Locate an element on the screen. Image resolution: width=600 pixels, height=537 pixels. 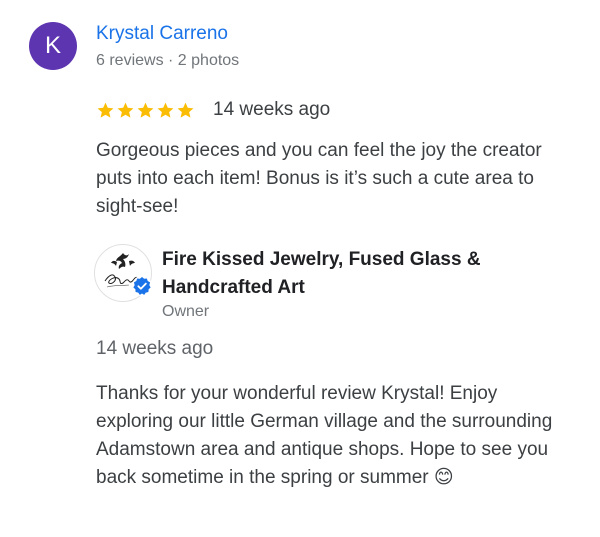
review-timestamp: 14 weeks ago is located at coordinates (272, 109).